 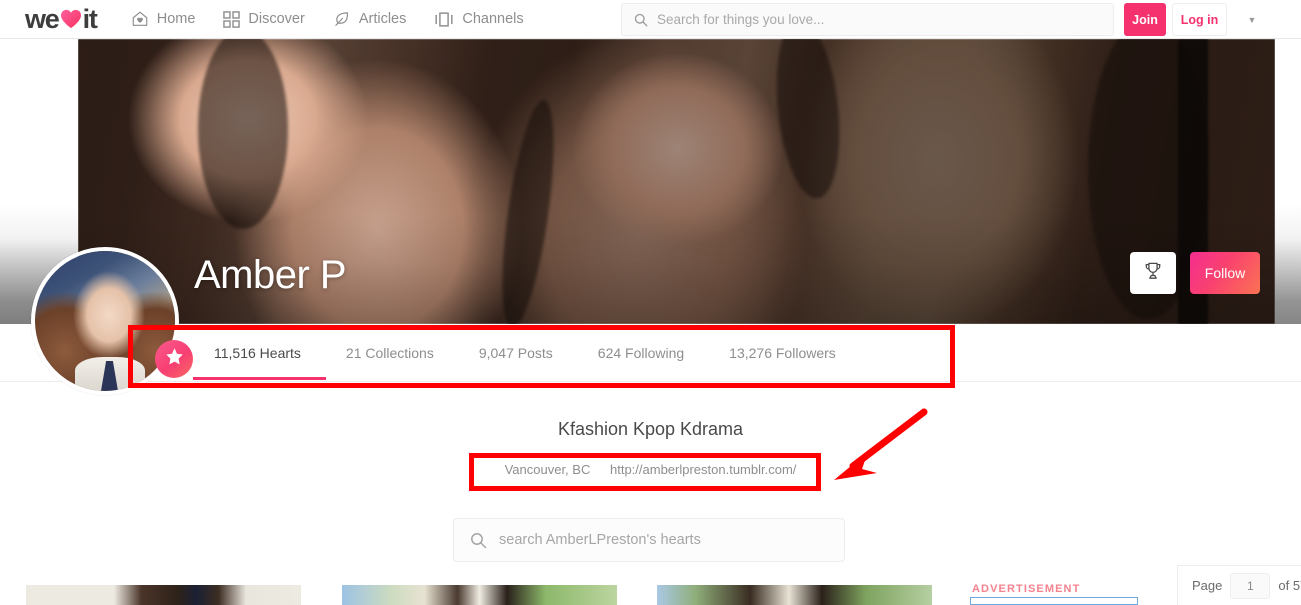 What do you see at coordinates (232, 19) in the screenshot?
I see `grid-icon` at bounding box center [232, 19].